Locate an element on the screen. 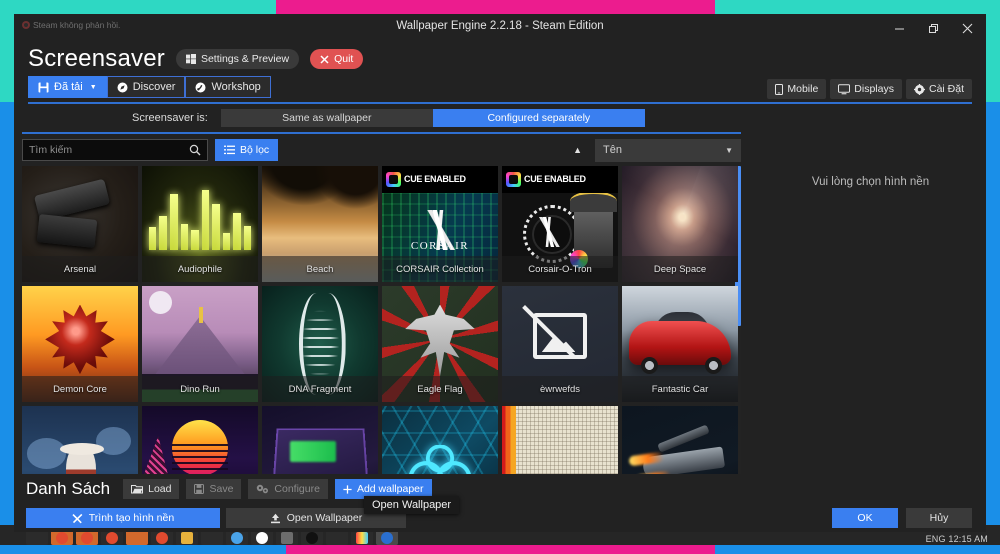 The height and width of the screenshot is (554, 1000). wallpaper-card: Audiophile is located at coordinates (200, 224).